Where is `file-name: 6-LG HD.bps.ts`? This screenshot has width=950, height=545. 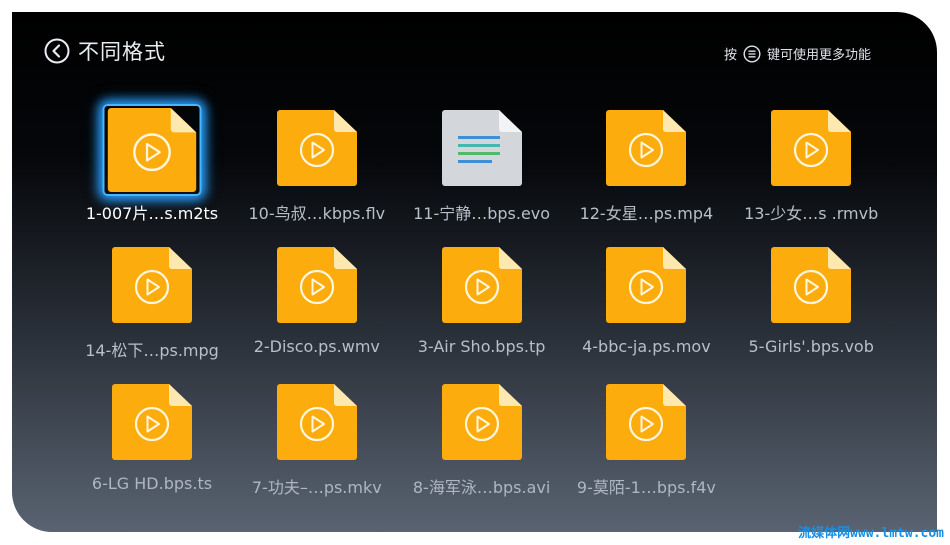
file-name: 6-LG HD.bps.ts is located at coordinates (152, 483).